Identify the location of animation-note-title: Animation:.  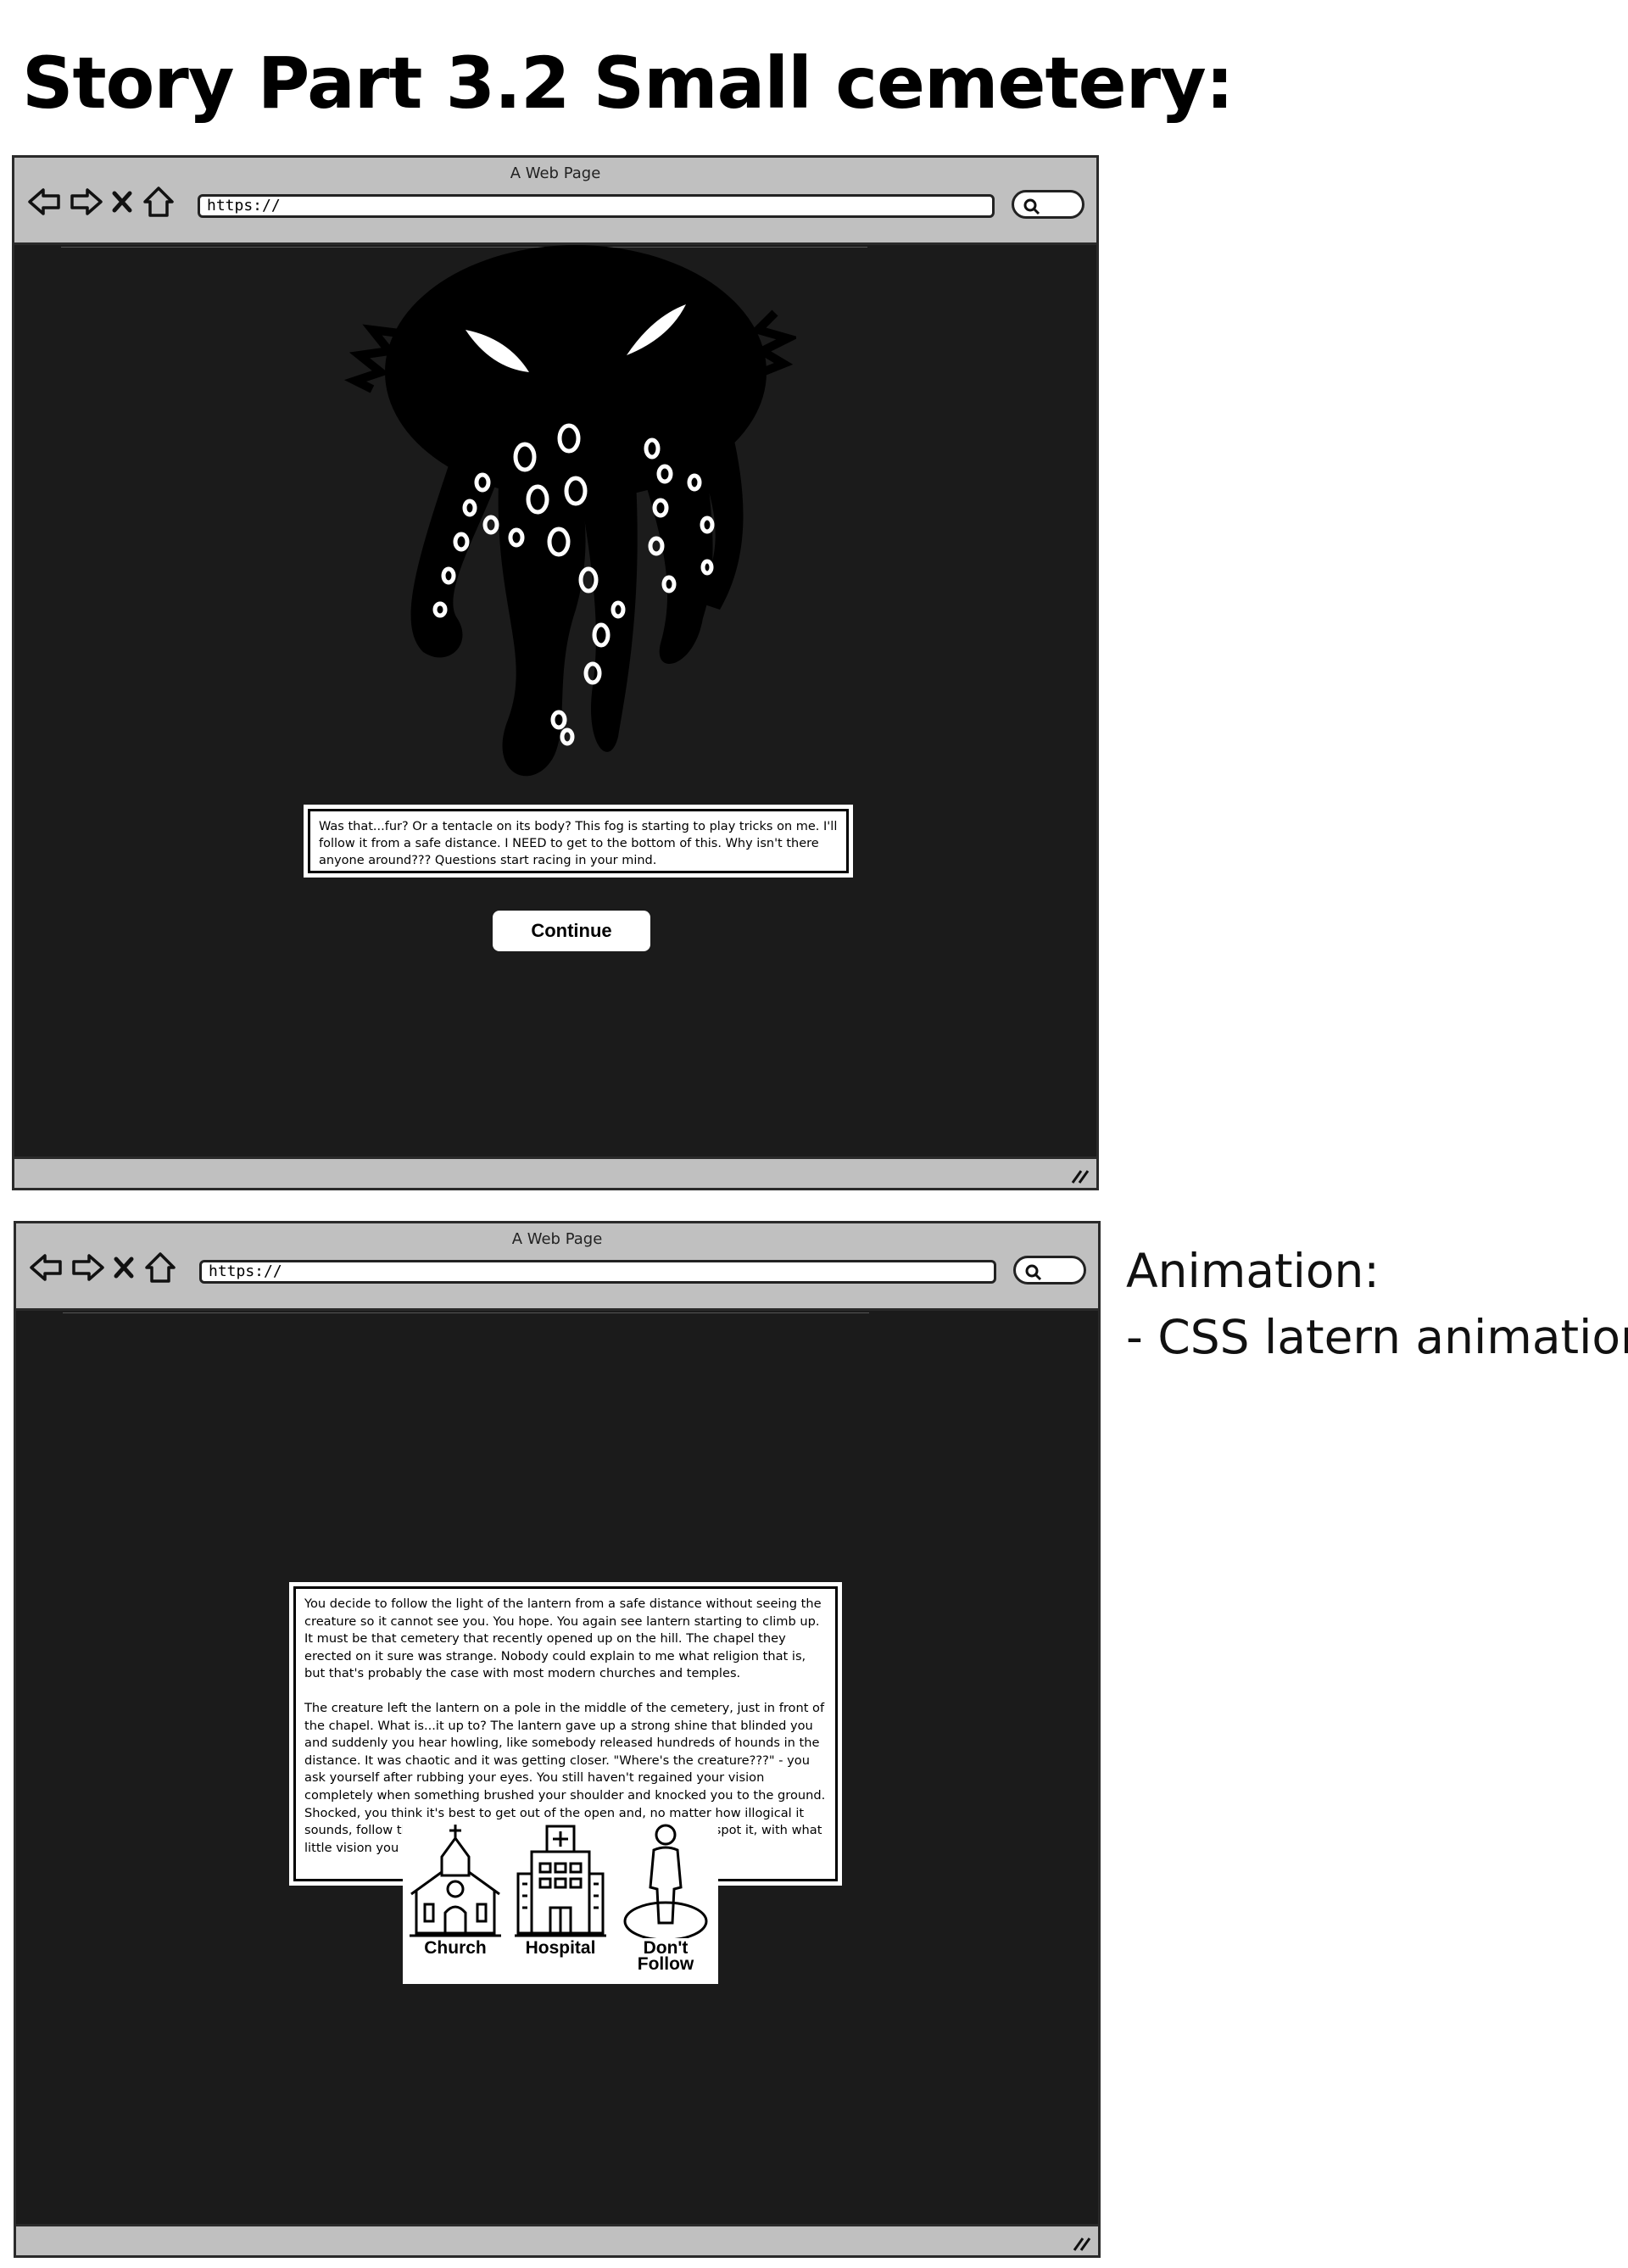
(1253, 1271).